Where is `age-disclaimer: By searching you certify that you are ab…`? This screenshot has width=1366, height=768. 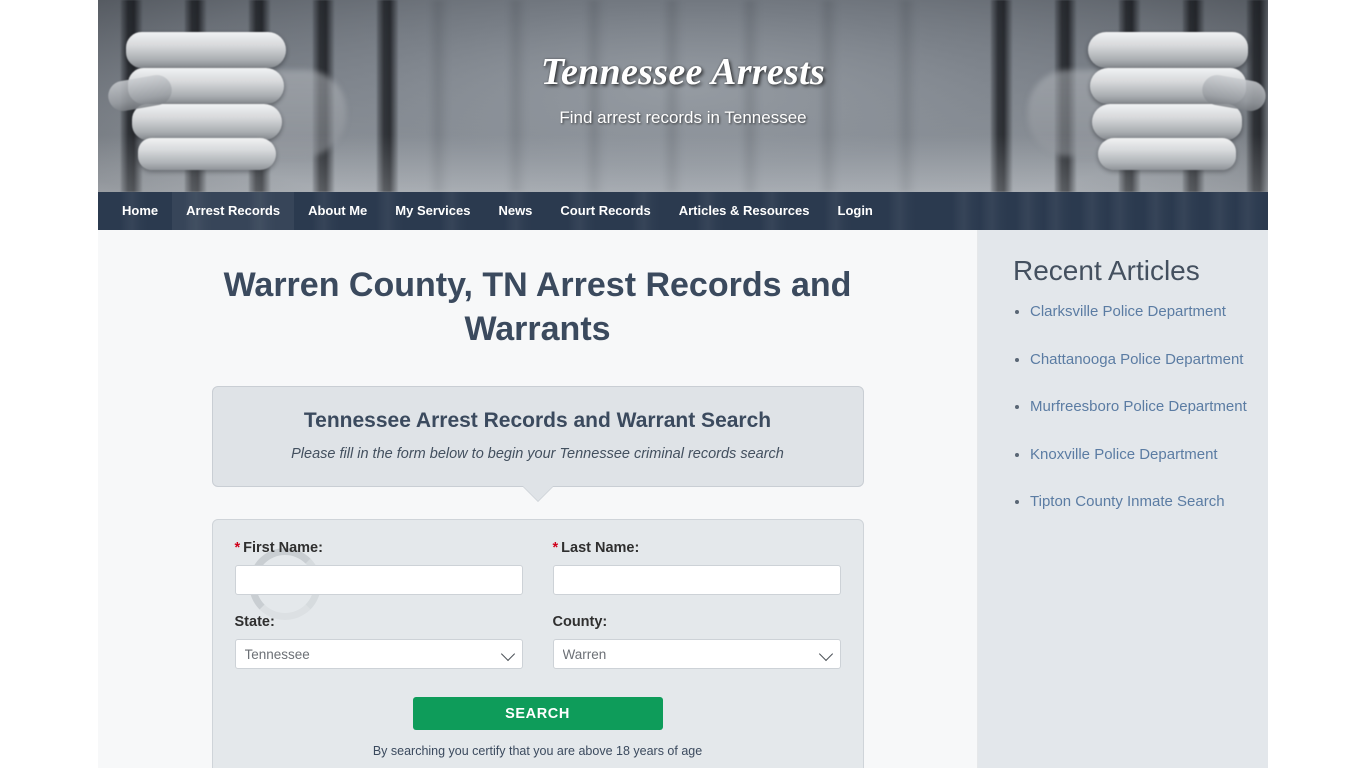
age-disclaimer: By searching you certify that you are ab… is located at coordinates (537, 751).